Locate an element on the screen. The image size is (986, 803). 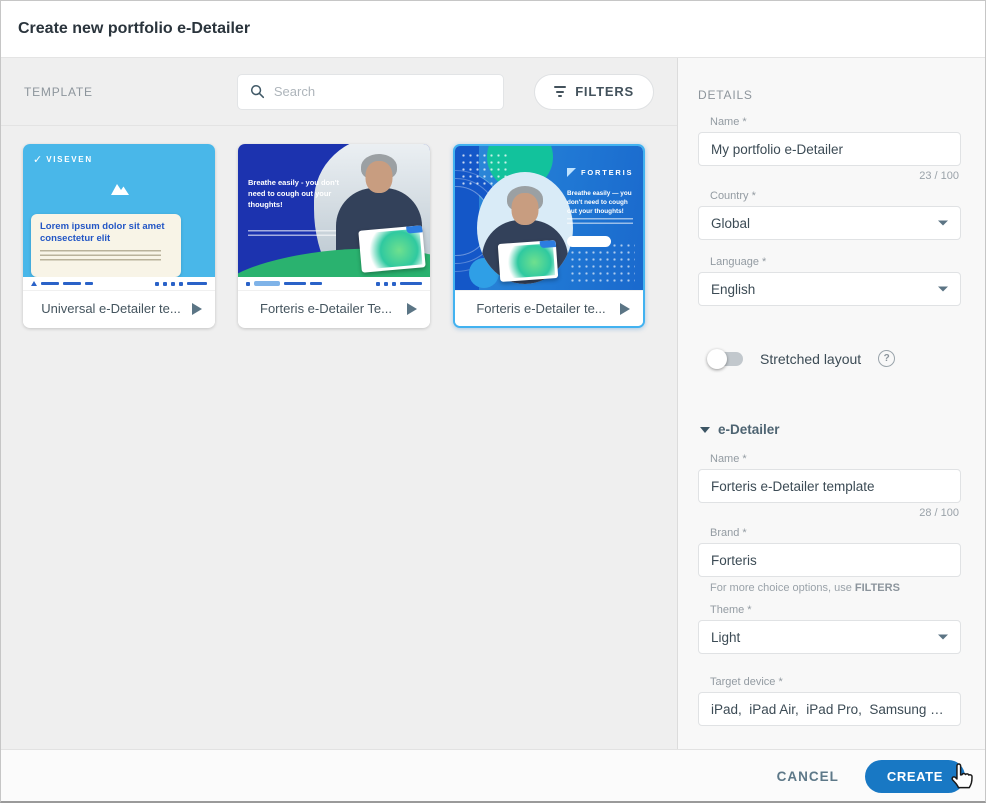
theme-label: Theme * is located at coordinates (731, 610).